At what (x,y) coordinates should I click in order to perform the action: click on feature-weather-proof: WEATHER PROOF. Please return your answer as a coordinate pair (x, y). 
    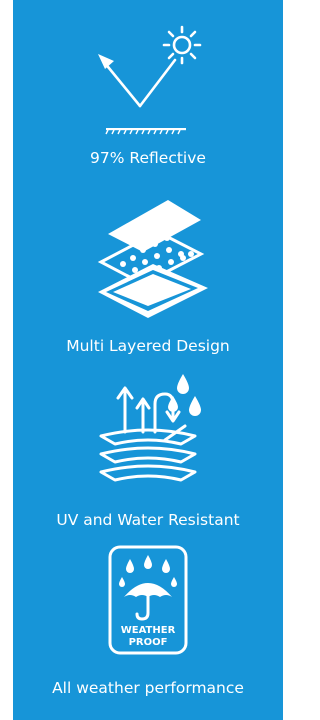
    Looking at the image, I should click on (148, 601).